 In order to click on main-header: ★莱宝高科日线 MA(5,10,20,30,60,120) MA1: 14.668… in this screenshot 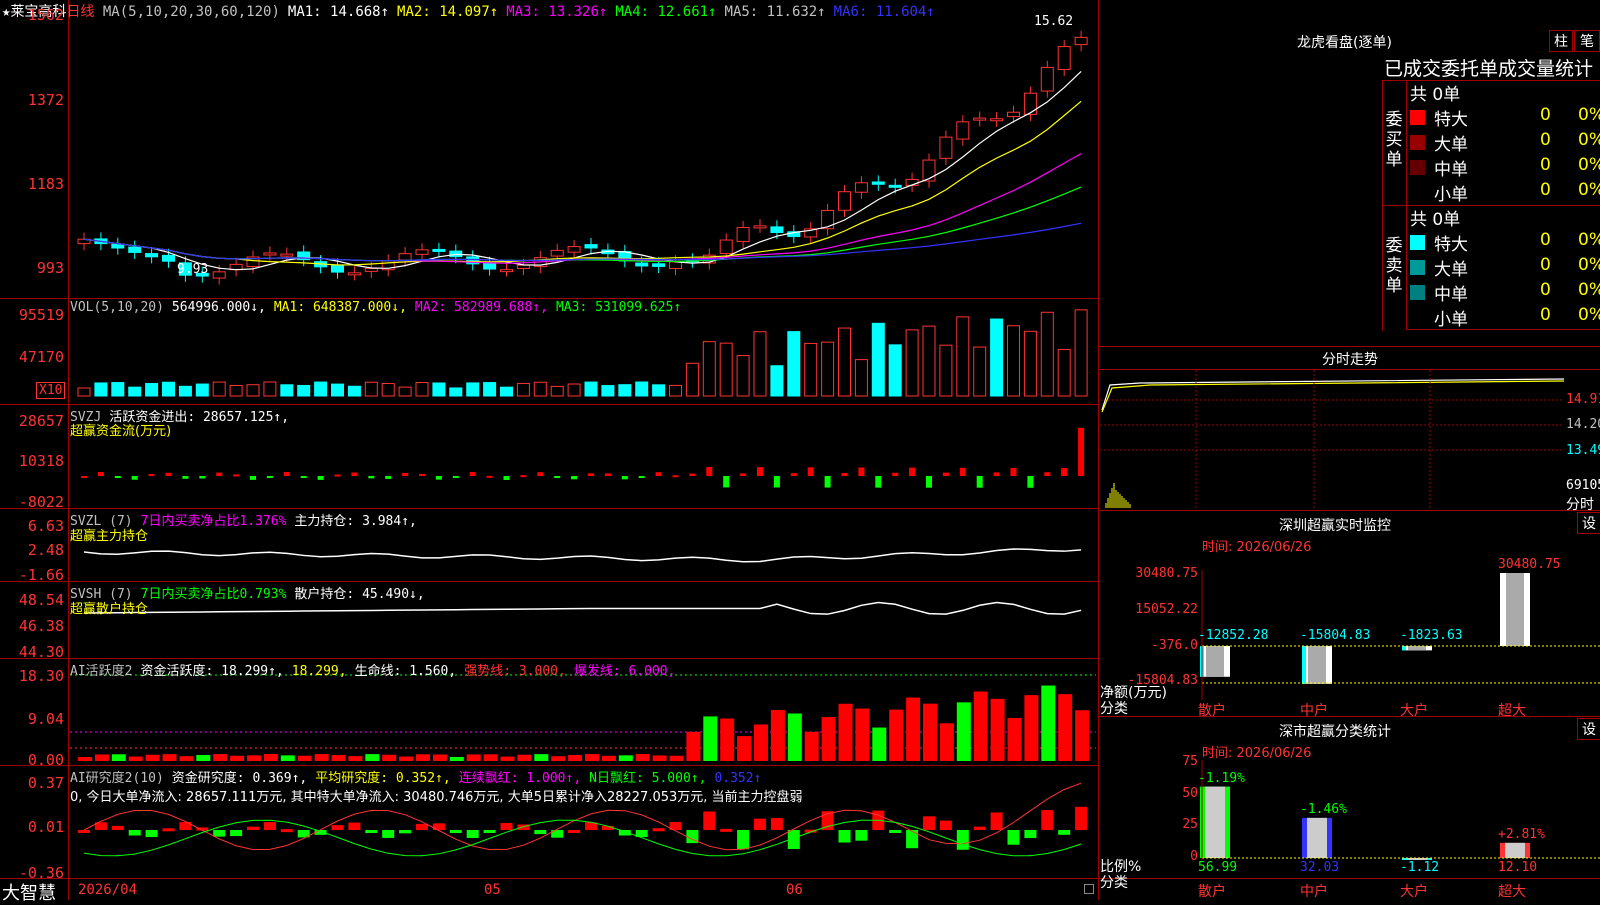, I will do `click(472, 11)`.